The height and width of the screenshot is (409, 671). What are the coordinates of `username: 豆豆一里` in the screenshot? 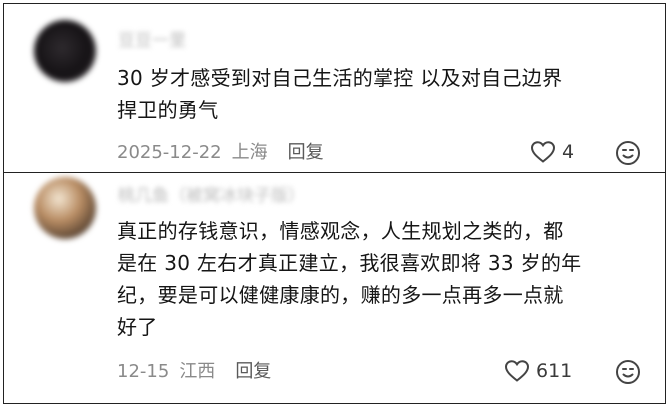 It's located at (152, 38).